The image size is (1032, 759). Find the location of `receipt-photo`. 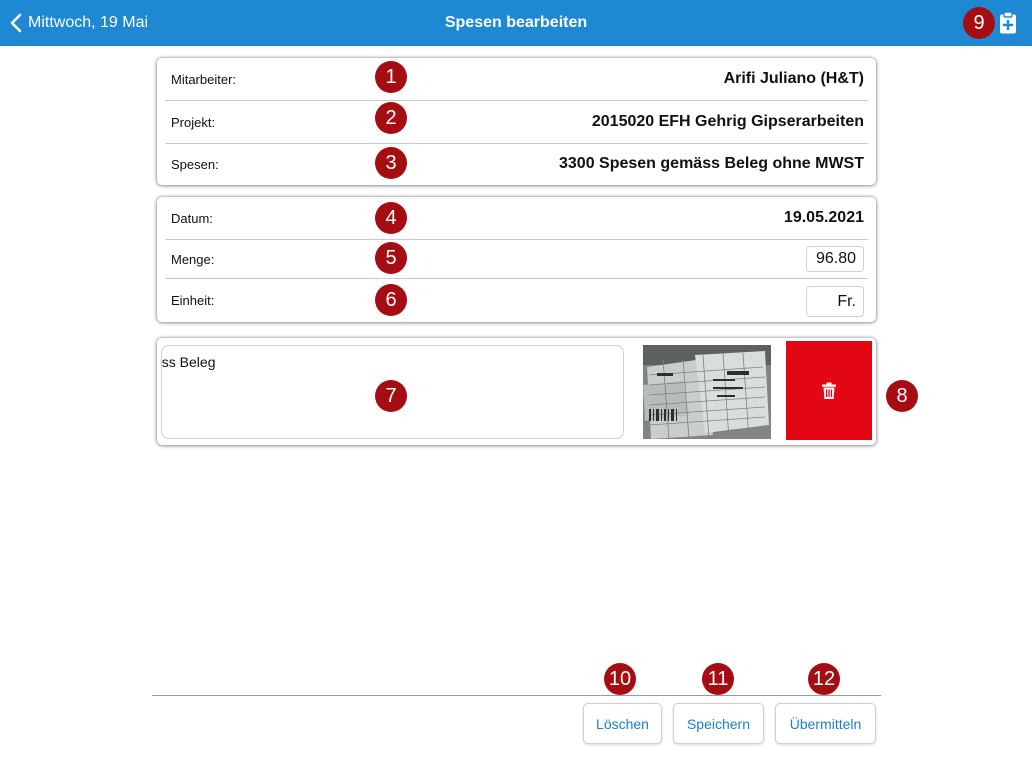

receipt-photo is located at coordinates (707, 392).